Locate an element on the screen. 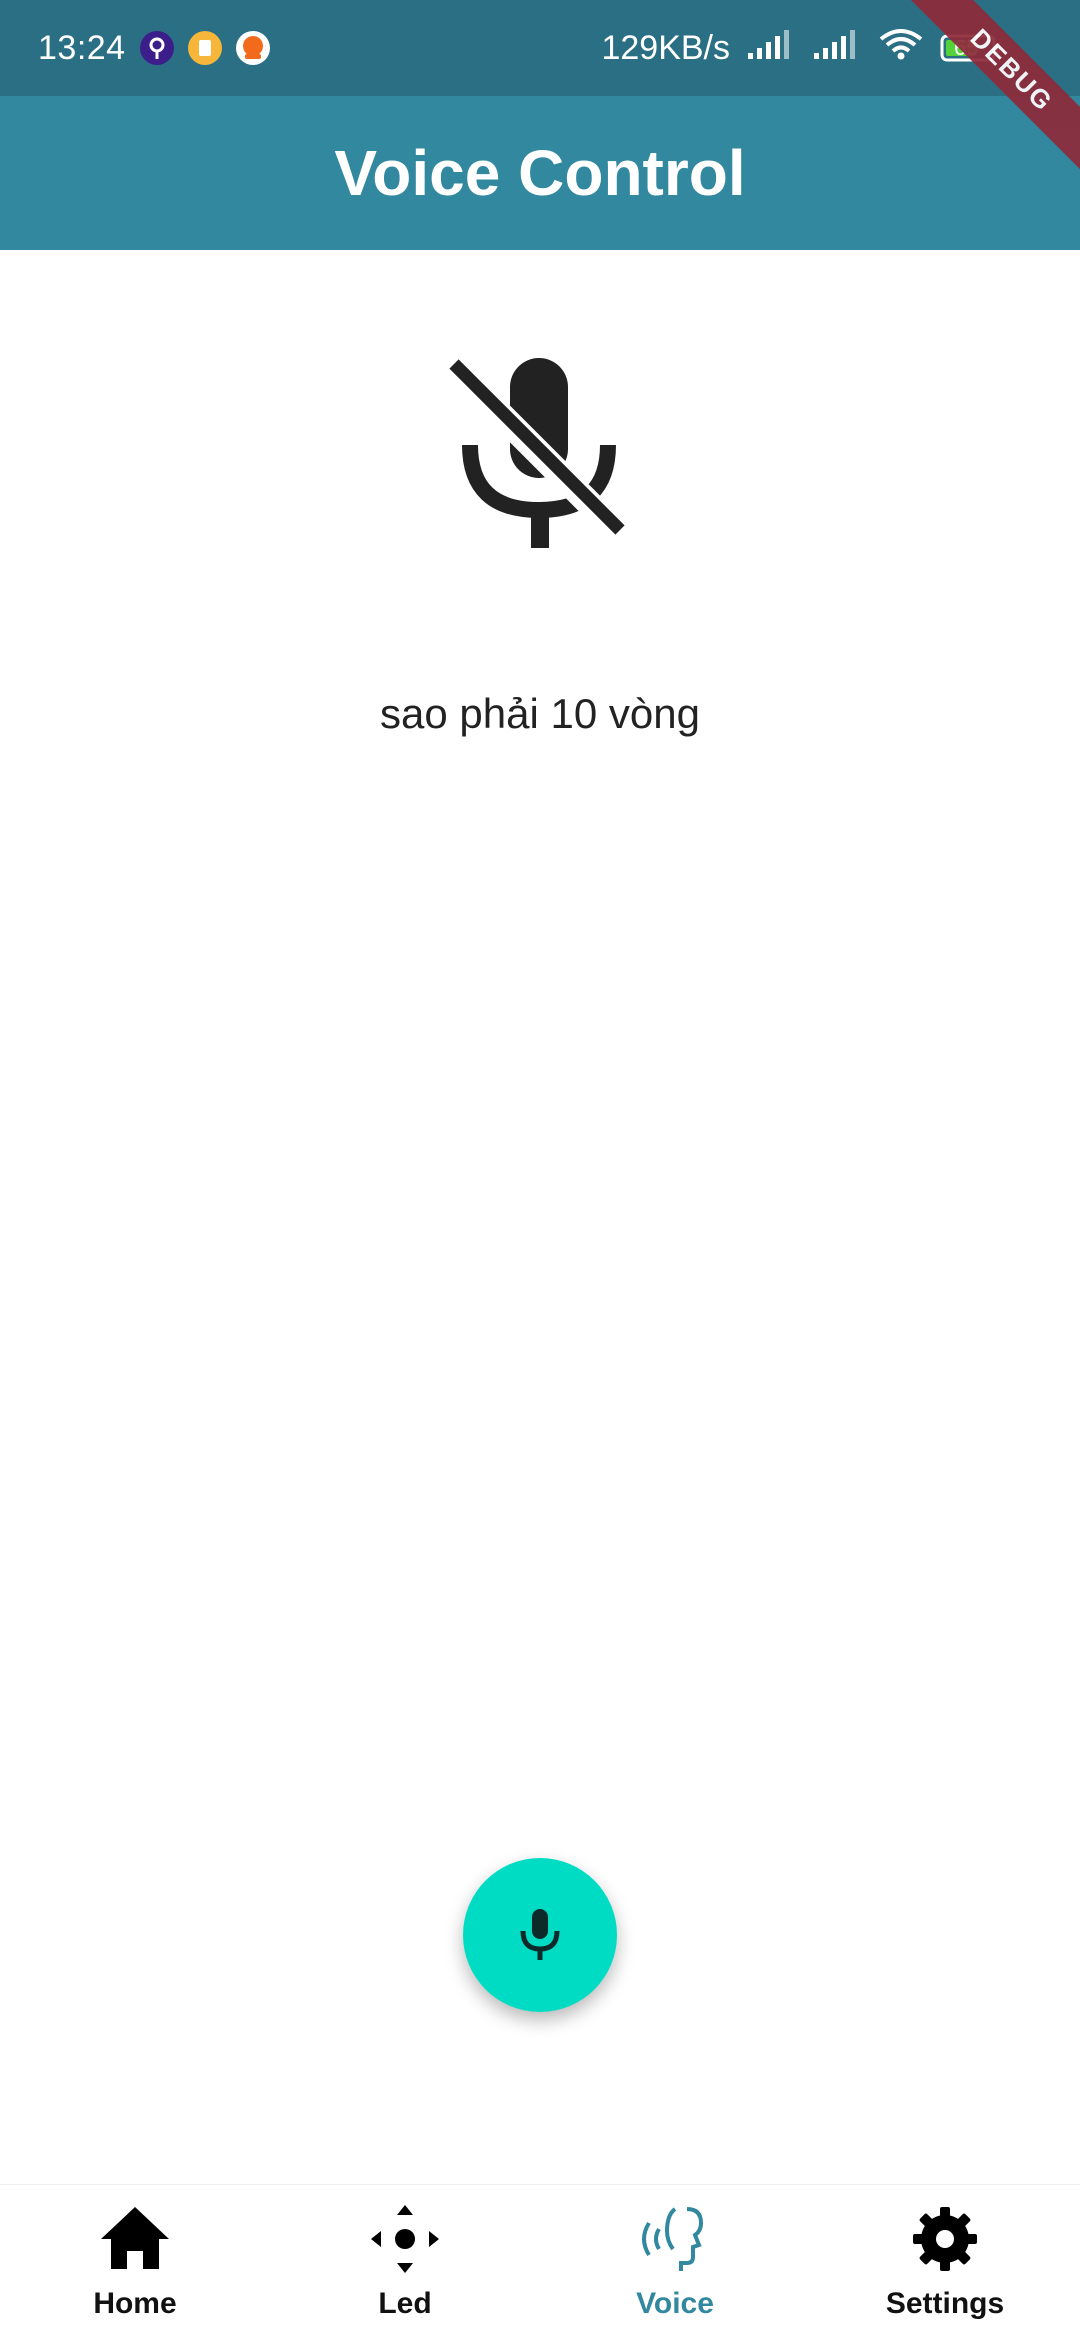 This screenshot has height=2340, width=1080. home-icon is located at coordinates (135, 2238).